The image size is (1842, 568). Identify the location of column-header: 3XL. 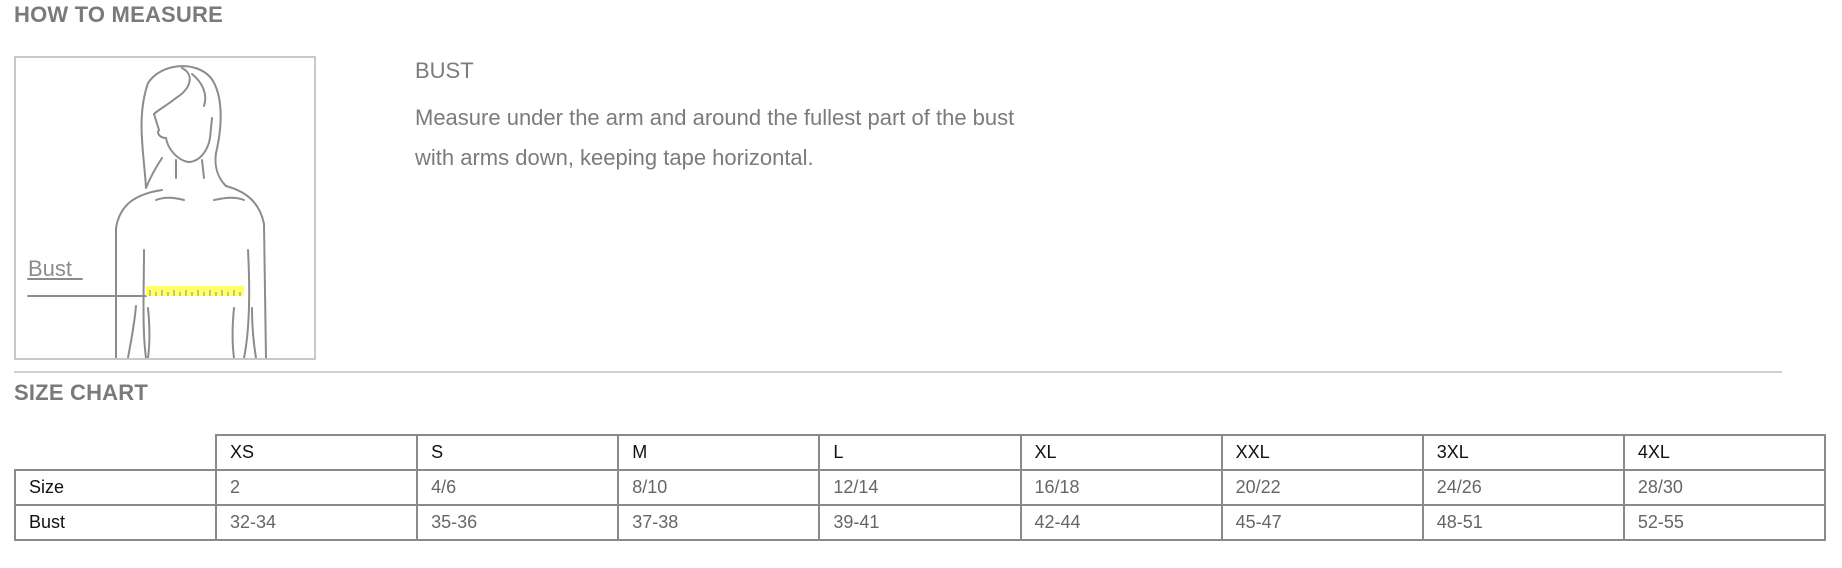
(1523, 452).